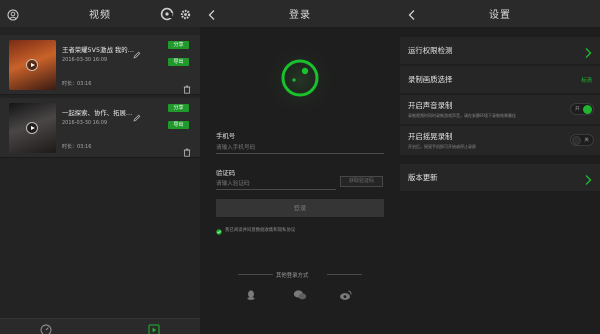 This screenshot has width=600, height=334. What do you see at coordinates (582, 140) in the screenshot?
I see `shake-toggle: 关` at bounding box center [582, 140].